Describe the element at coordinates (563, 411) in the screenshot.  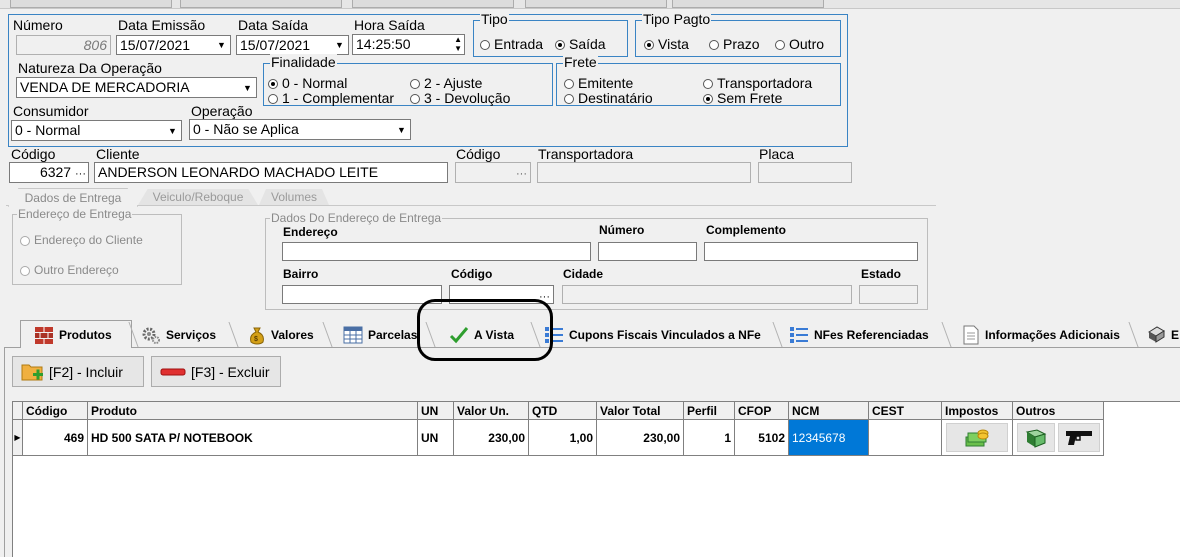
I see `col-qtd-header: QTD` at that location.